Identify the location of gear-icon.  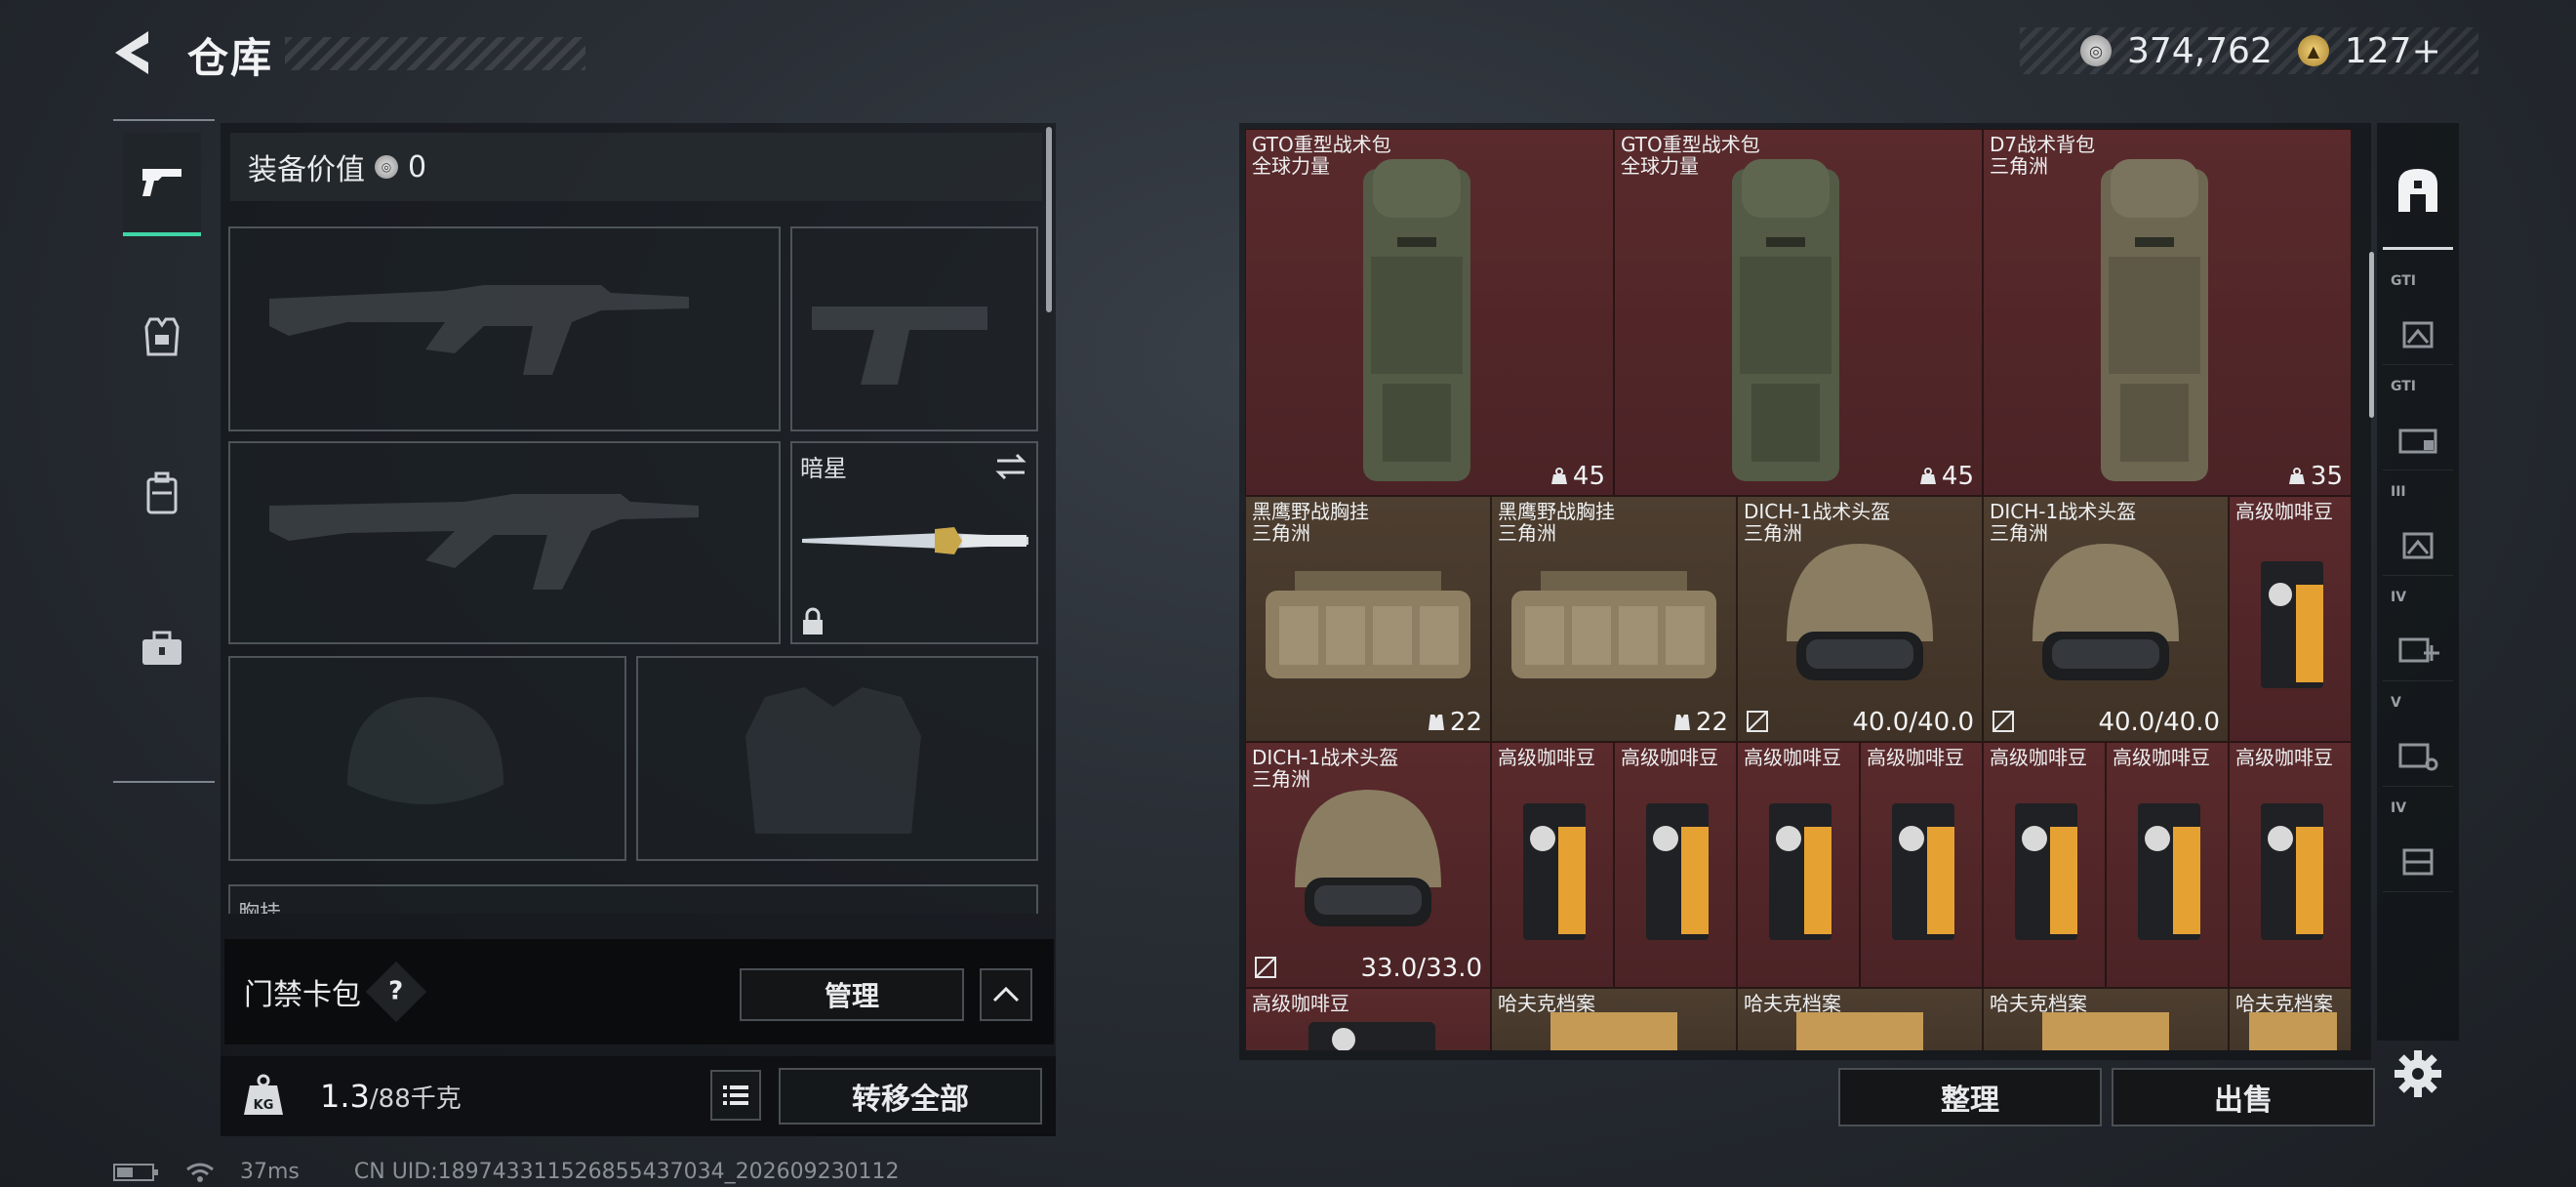
(2418, 1073).